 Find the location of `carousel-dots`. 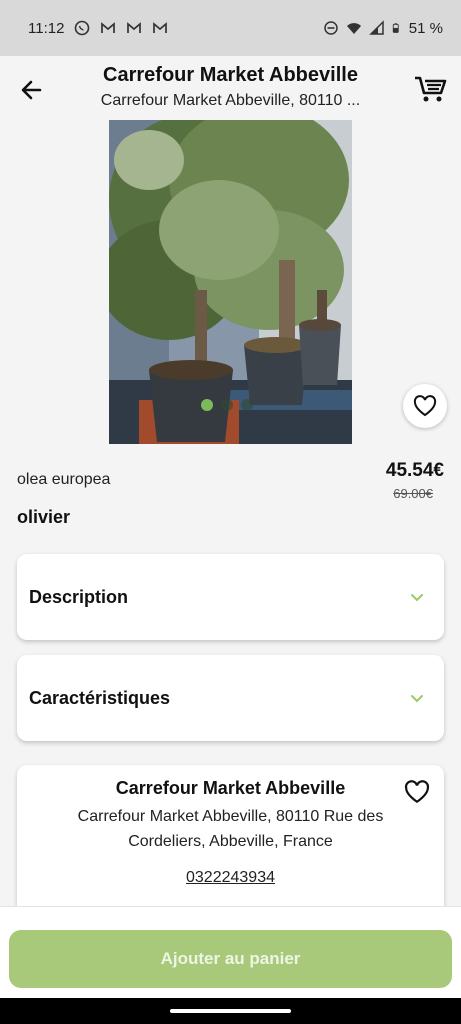

carousel-dots is located at coordinates (227, 405).